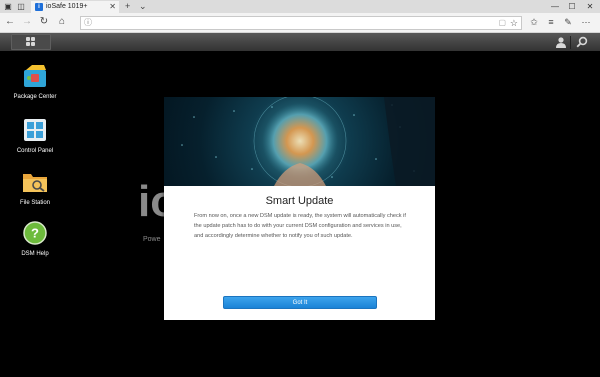 This screenshot has height=377, width=600. I want to click on dialog-hero-image, so click(299, 141).